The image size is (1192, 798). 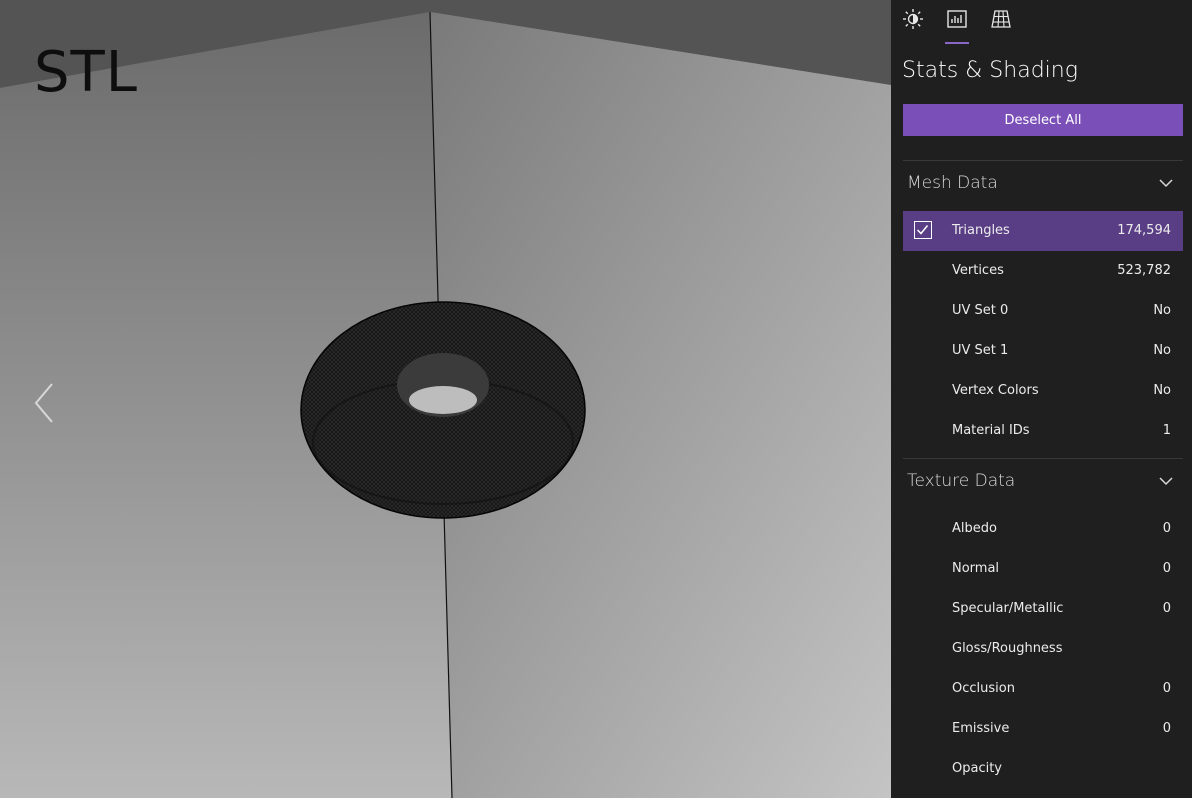 I want to click on row-label: Gloss/Roughness, so click(x=1007, y=648).